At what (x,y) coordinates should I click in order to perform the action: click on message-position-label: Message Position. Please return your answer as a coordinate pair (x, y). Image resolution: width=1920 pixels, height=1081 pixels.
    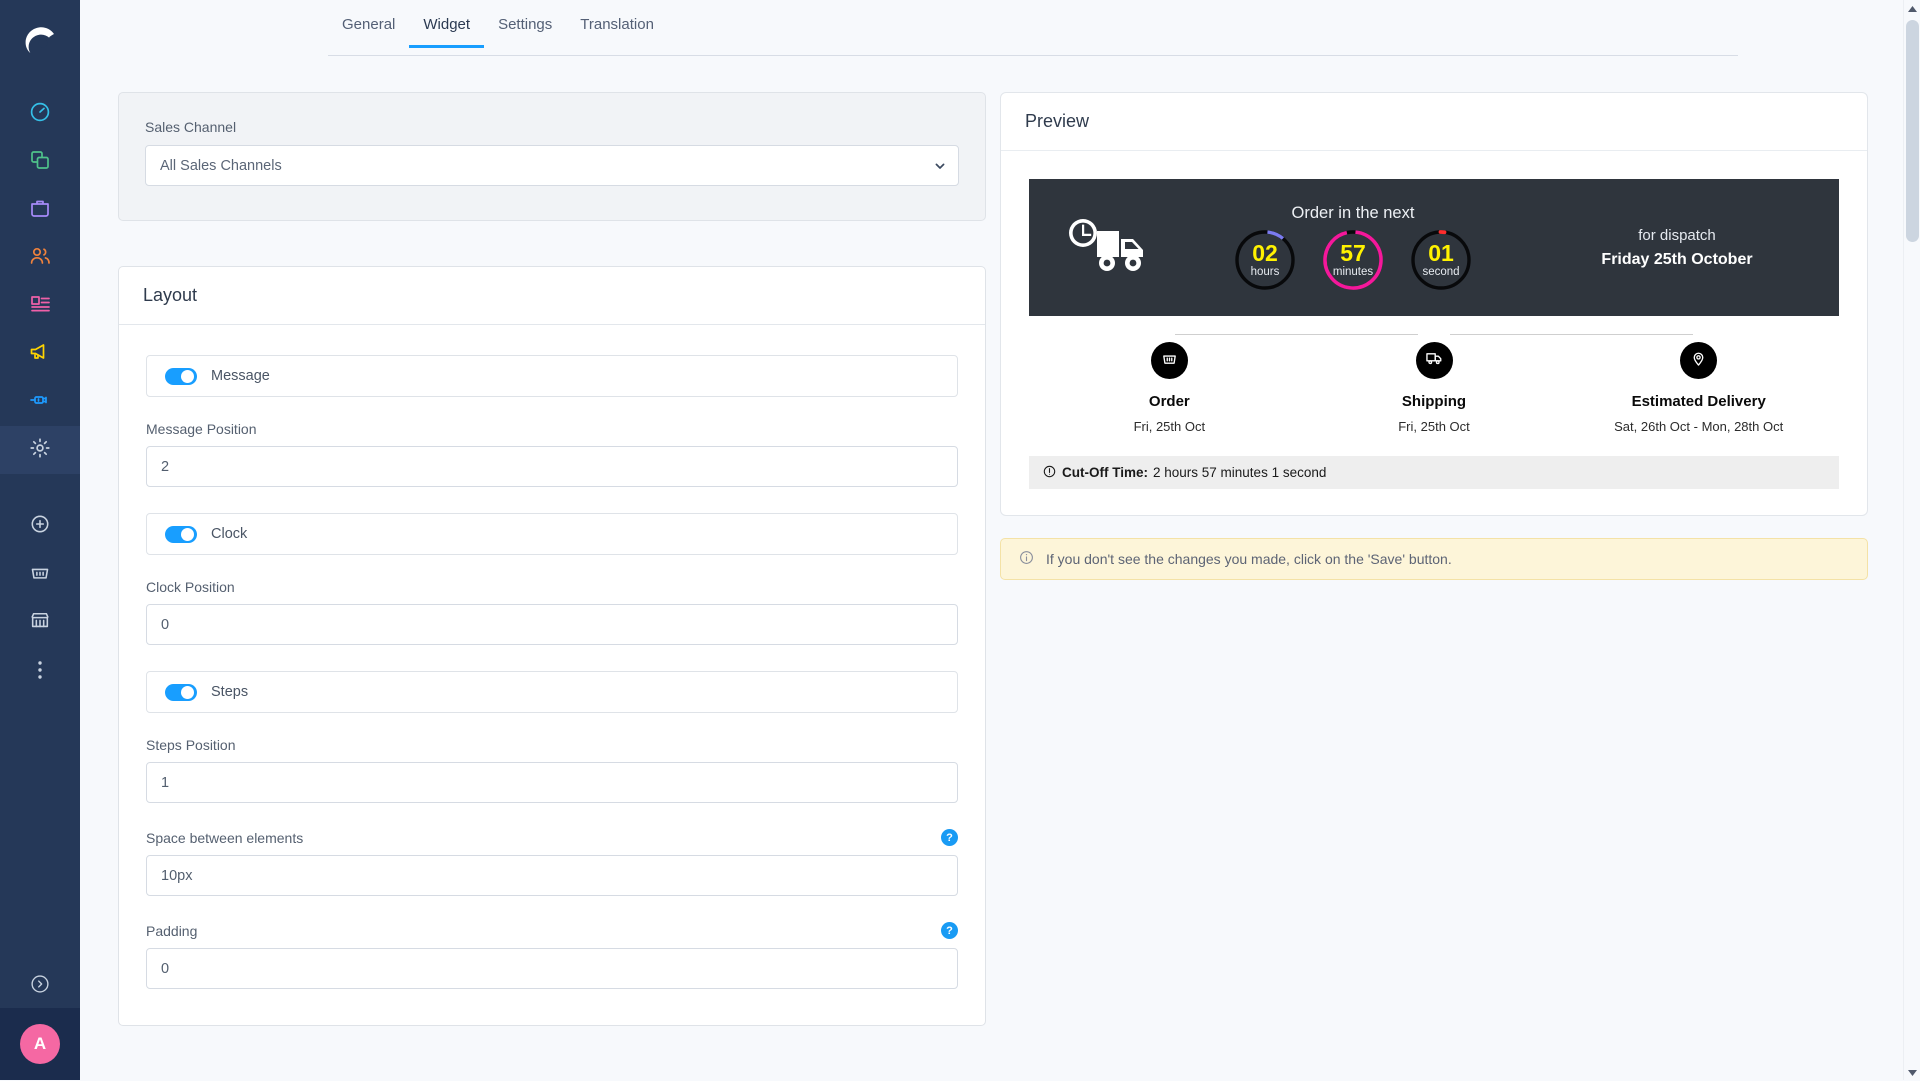
    Looking at the image, I should click on (201, 429).